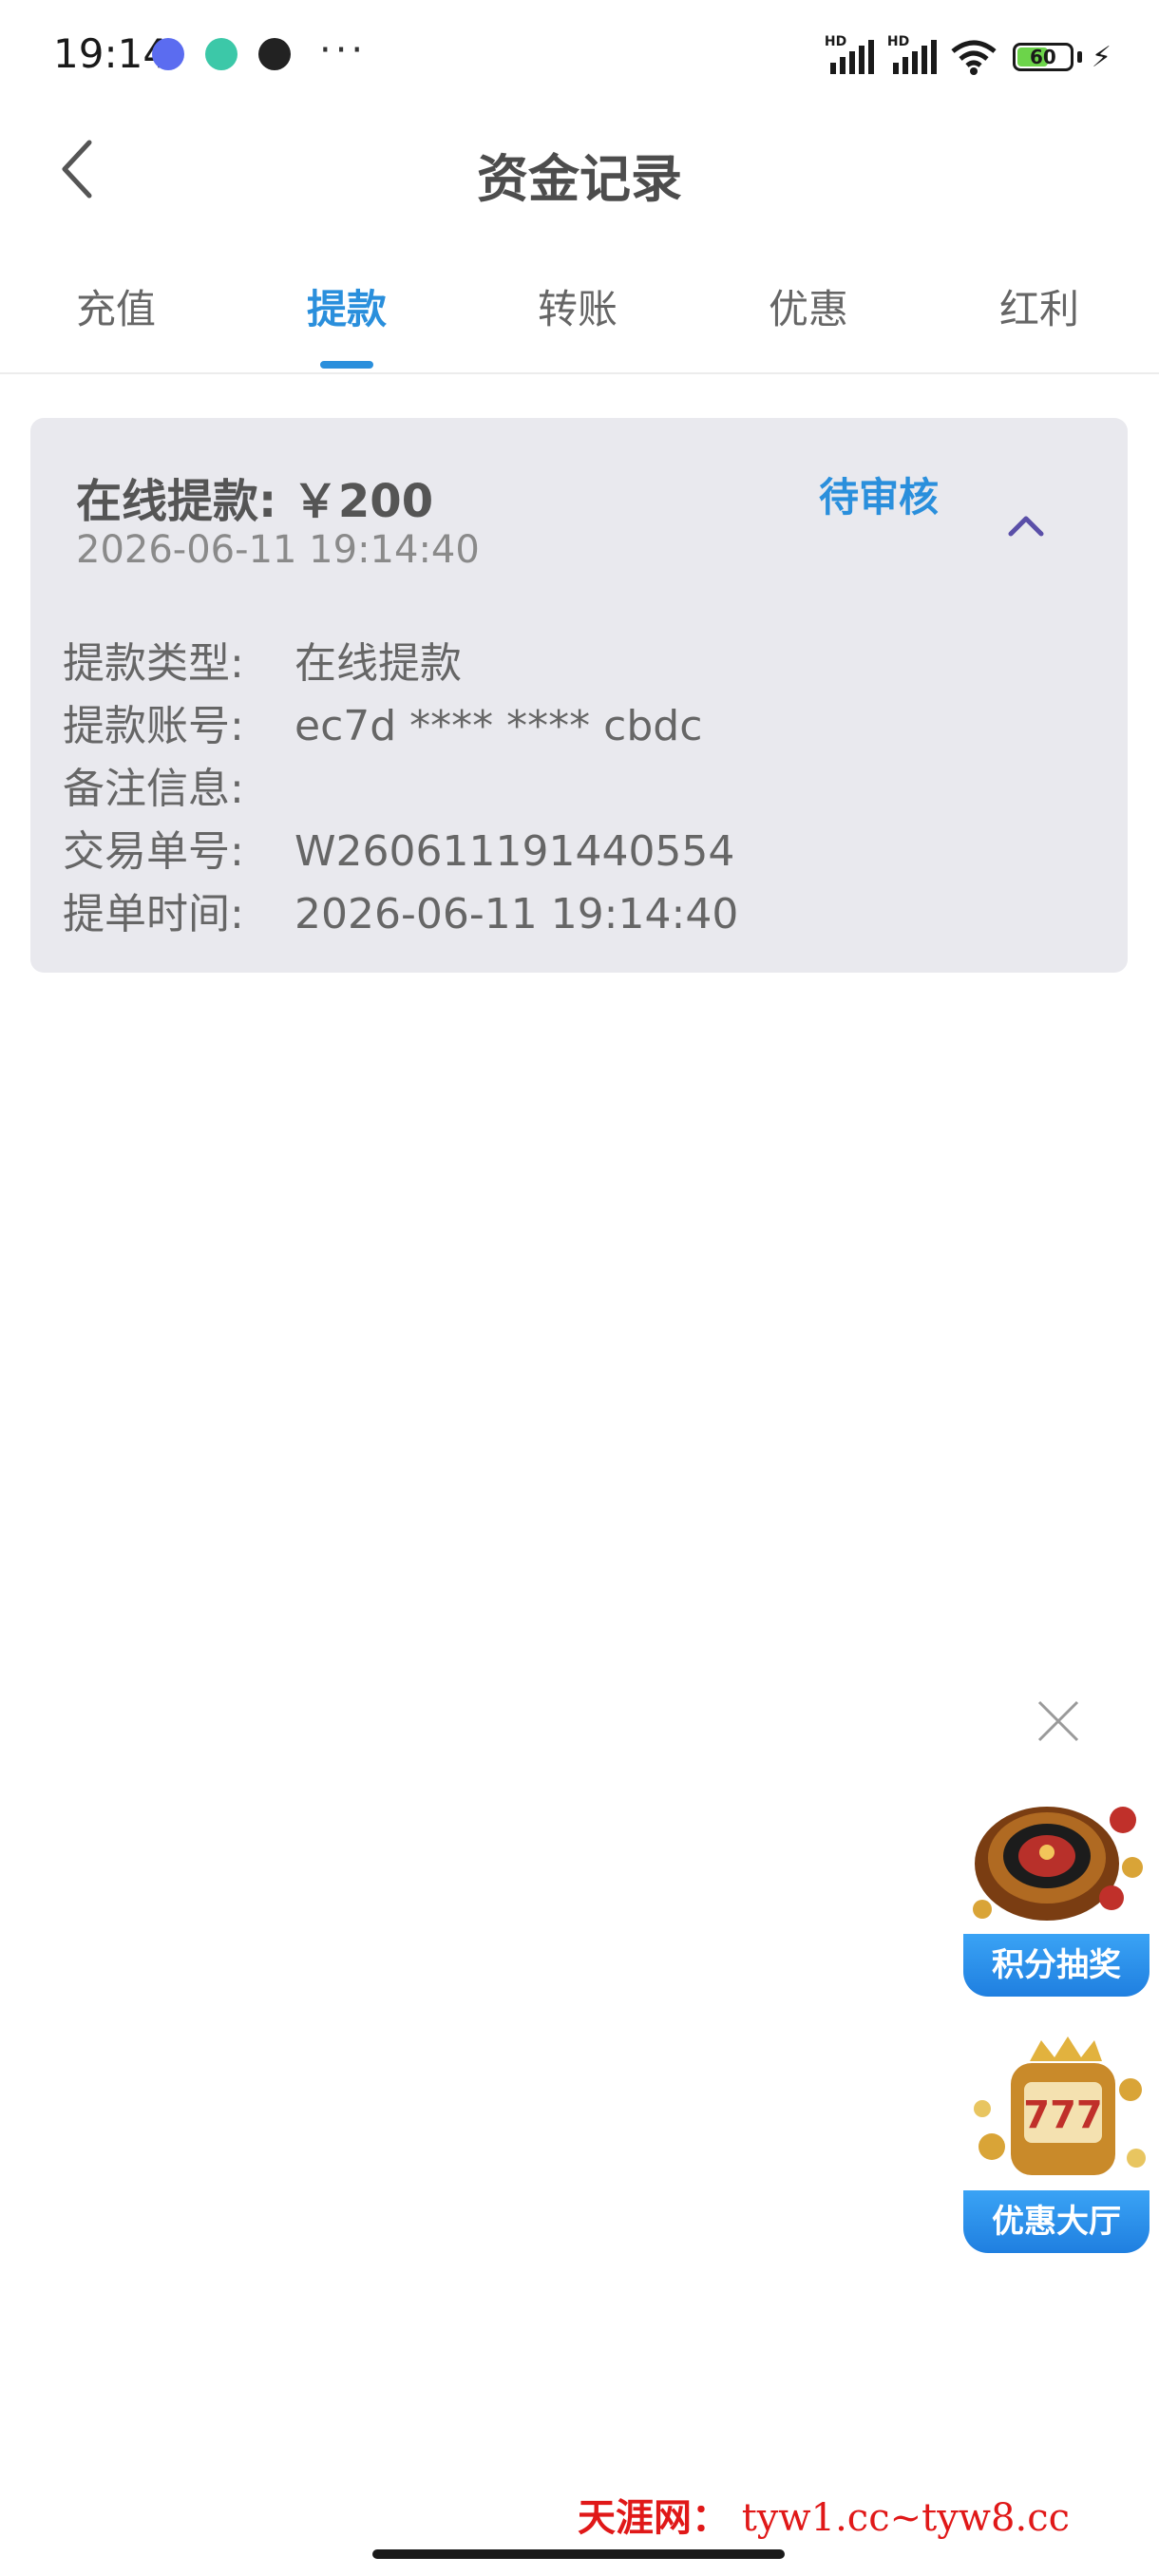 The width and height of the screenshot is (1159, 2576). Describe the element at coordinates (262, 659) in the screenshot. I see `detail-withdraw-type: 提款类型: 在线提款` at that location.